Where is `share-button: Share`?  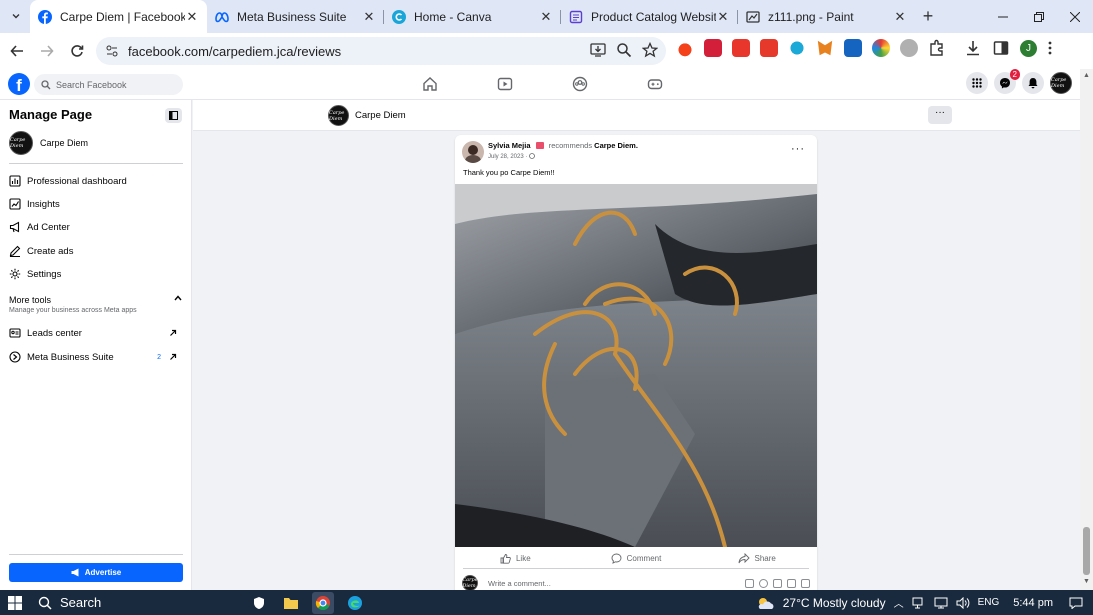
share-button: Share is located at coordinates (756, 558).